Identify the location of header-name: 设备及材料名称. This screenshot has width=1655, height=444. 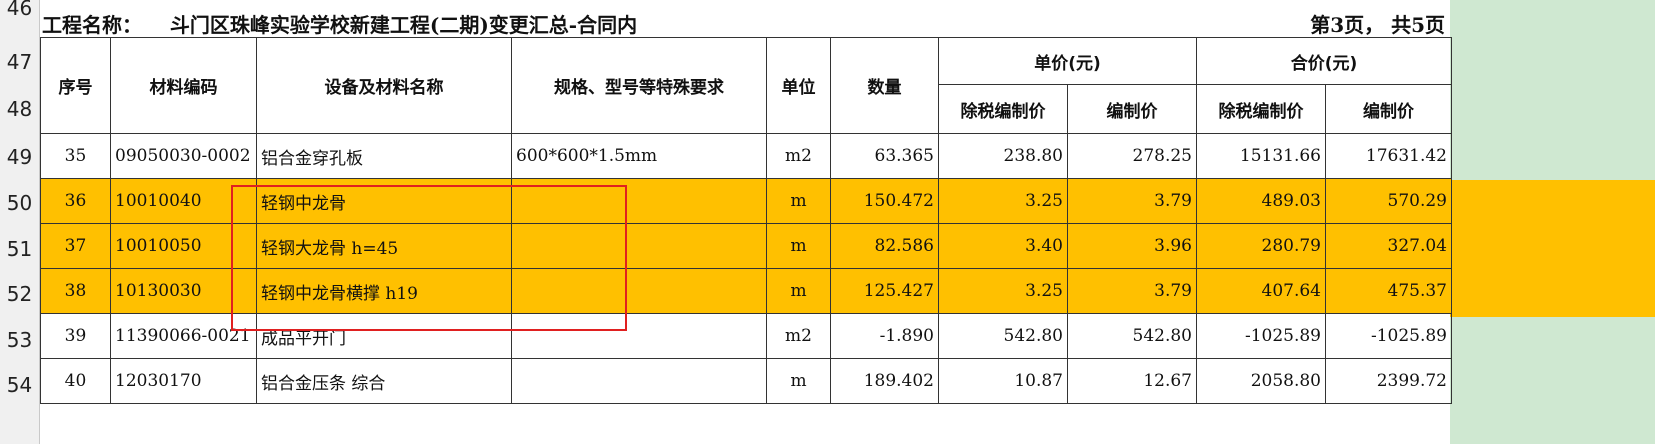
(384, 85).